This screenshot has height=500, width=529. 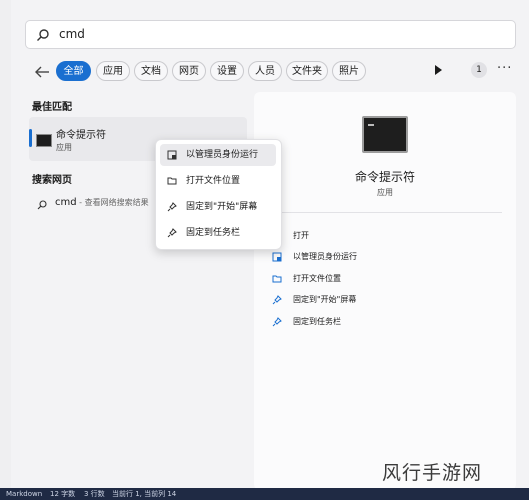 I want to click on tab-all: 全部, so click(x=73, y=71).